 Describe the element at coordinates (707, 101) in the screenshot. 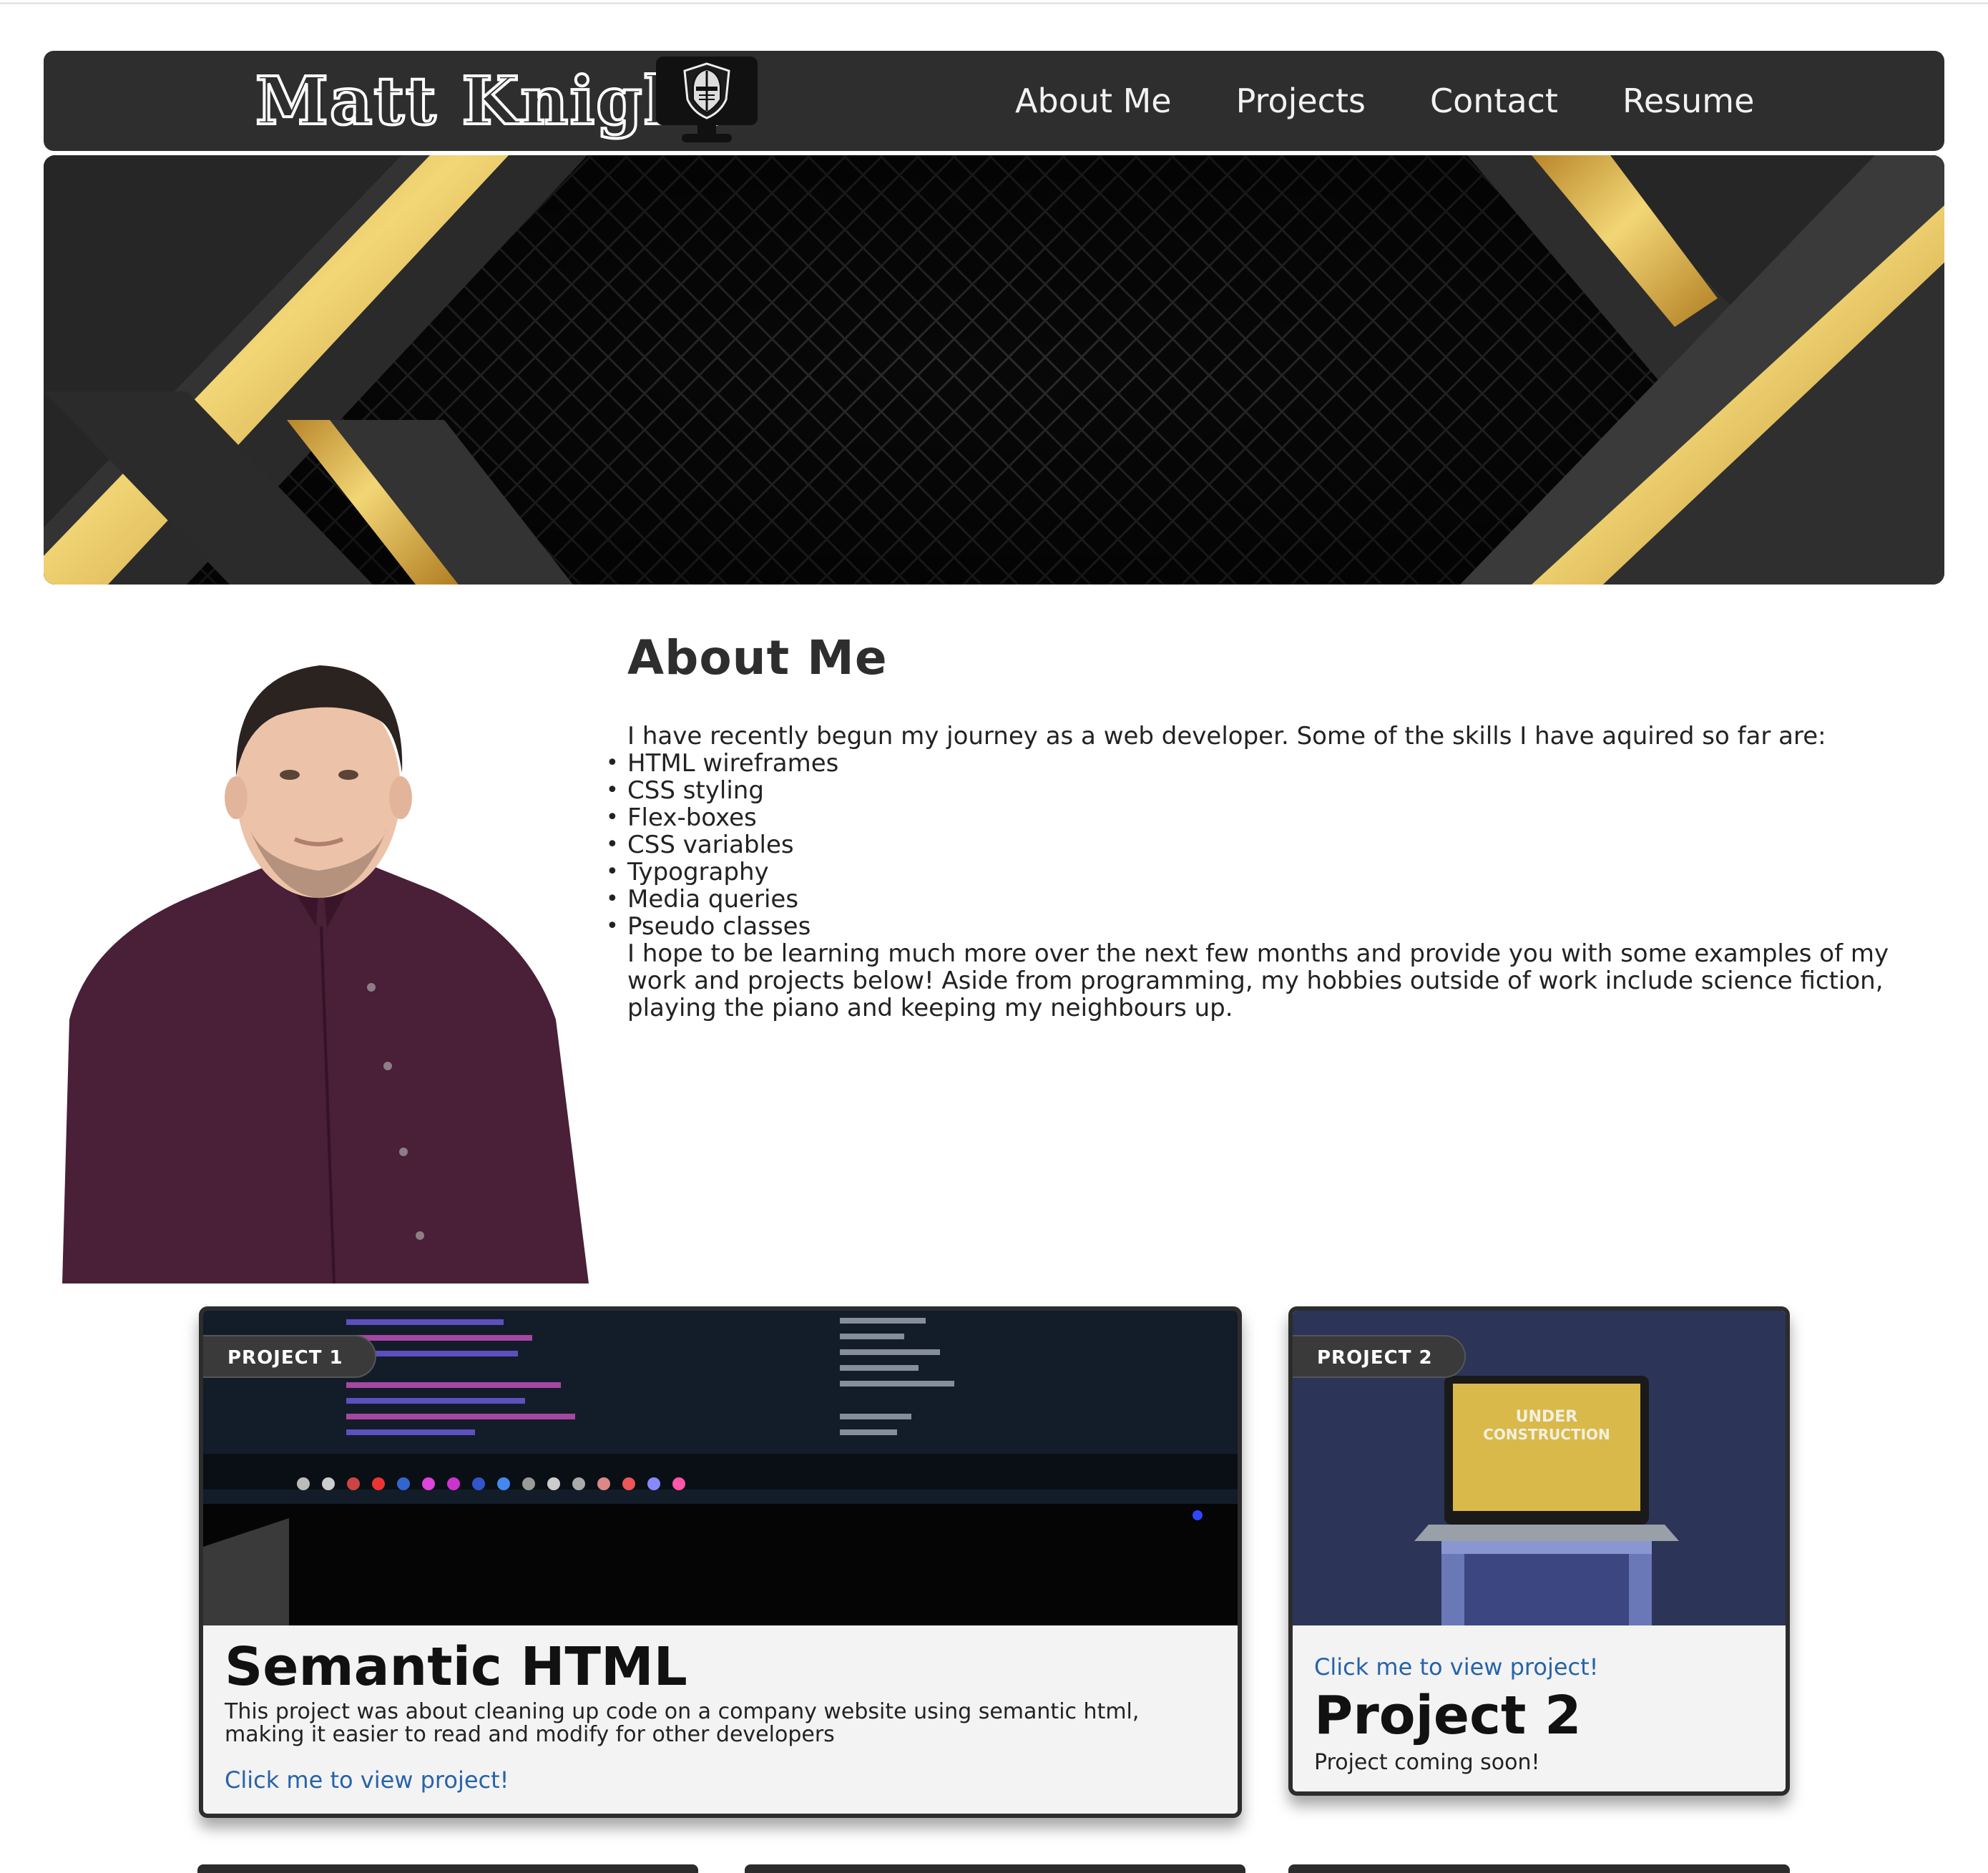

I see `knight-helmet-monitor-icon` at that location.